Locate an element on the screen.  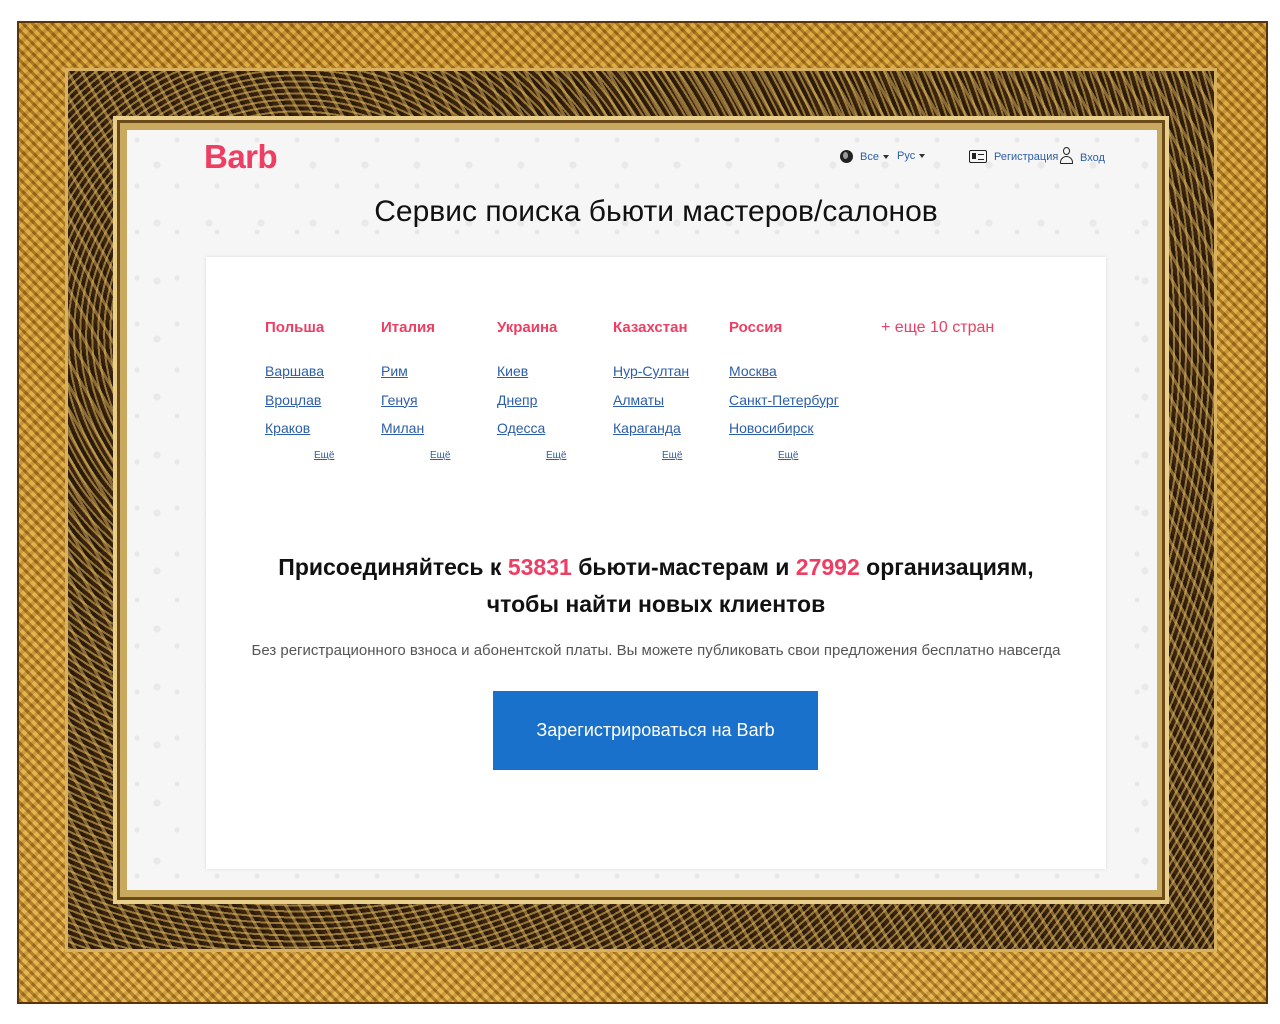
language-select: Рус is located at coordinates (911, 156).